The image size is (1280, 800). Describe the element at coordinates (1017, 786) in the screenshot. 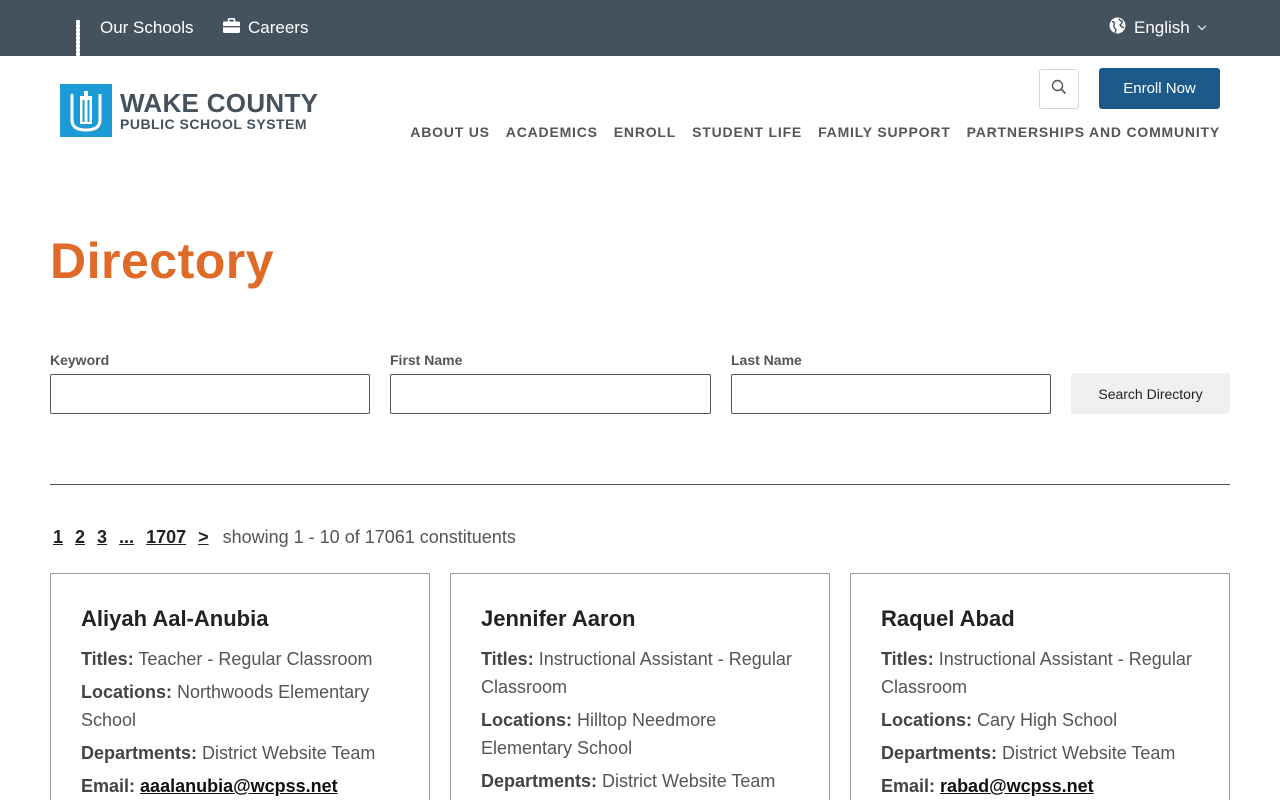

I see `email-link: rabad@wcpss.net` at that location.